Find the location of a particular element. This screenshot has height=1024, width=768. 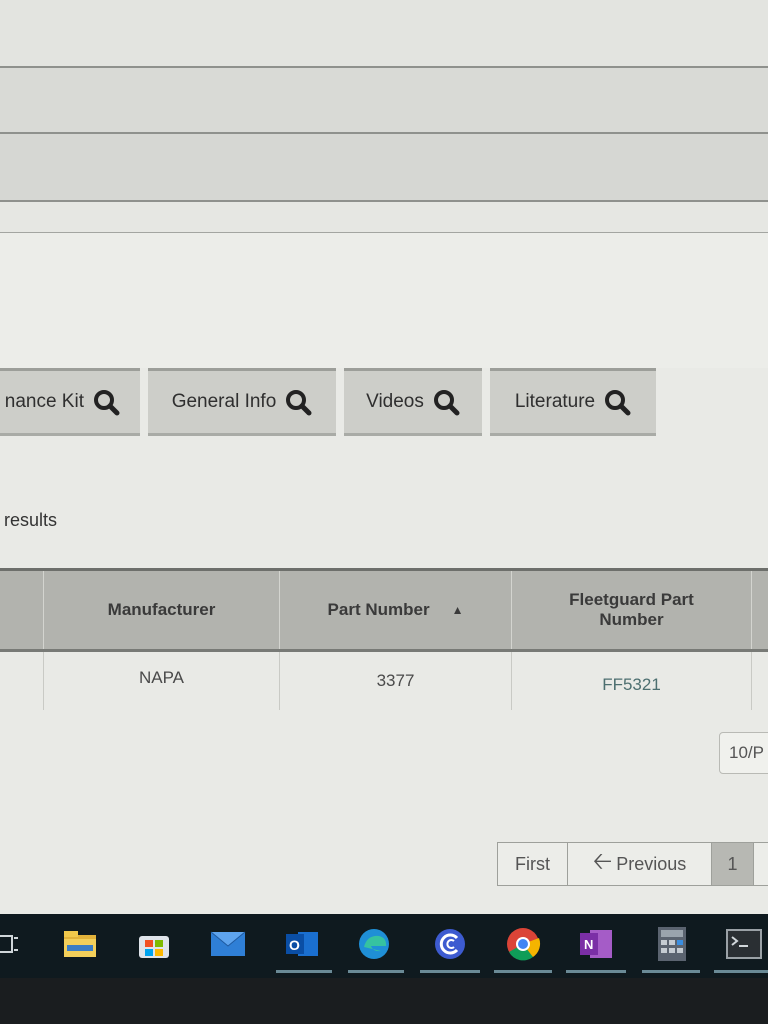

tab-maintenance-kit: nance Kit is located at coordinates (70, 402).